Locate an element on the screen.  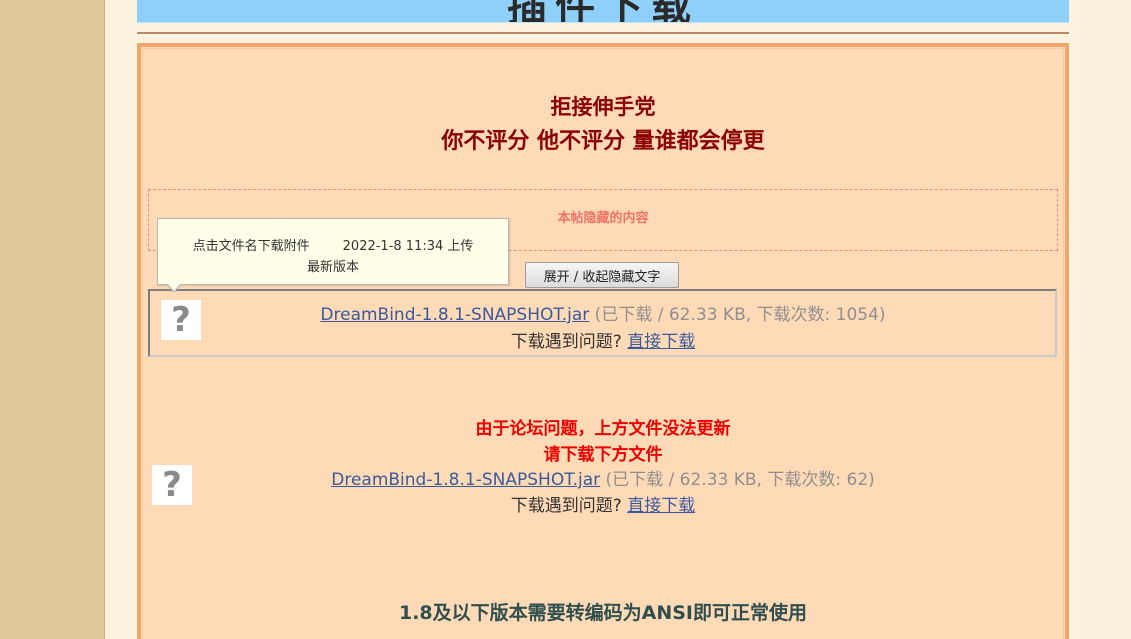
right-margin is located at coordinates (1103, 319).